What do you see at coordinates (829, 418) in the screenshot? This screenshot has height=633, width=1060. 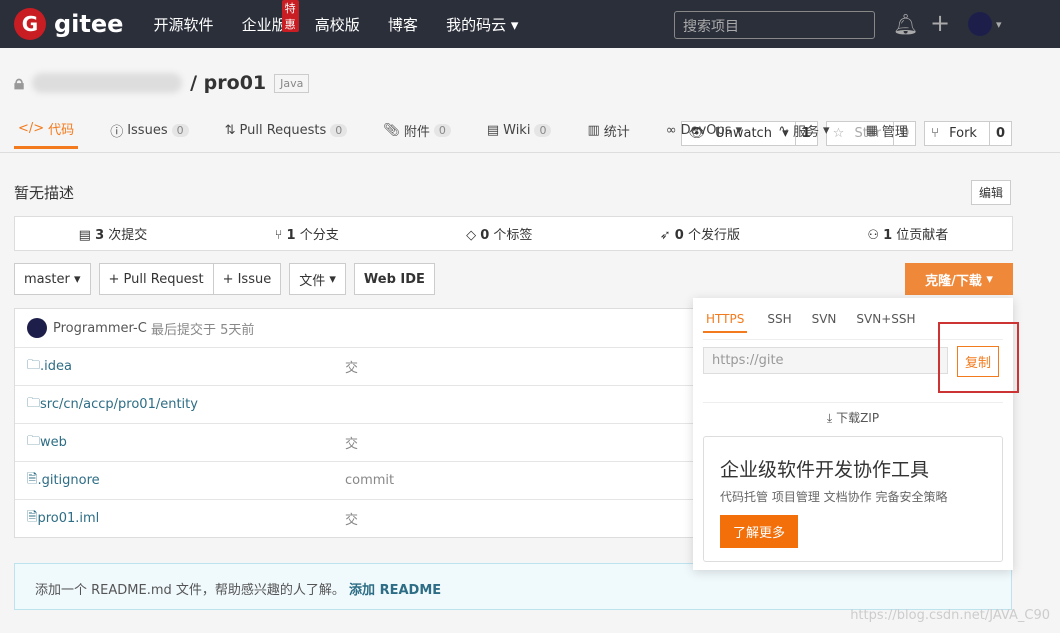 I see `download-icon: ⤓` at bounding box center [829, 418].